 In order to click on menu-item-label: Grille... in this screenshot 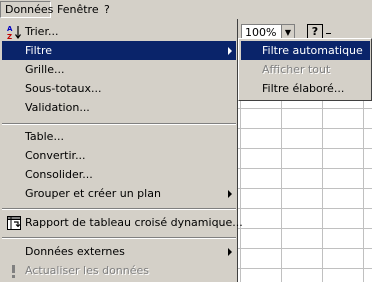, I will do `click(45, 69)`.